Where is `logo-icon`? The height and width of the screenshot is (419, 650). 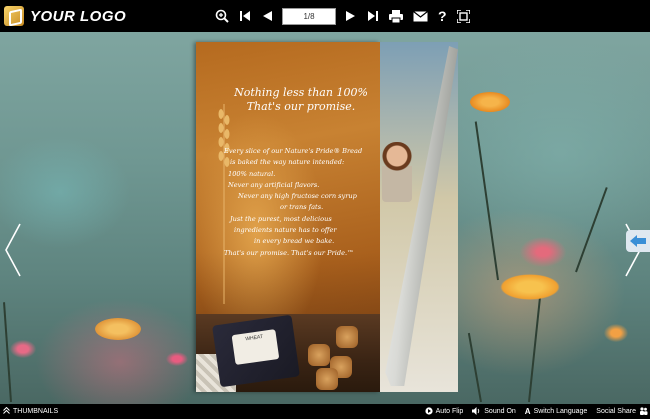 logo-icon is located at coordinates (14, 16).